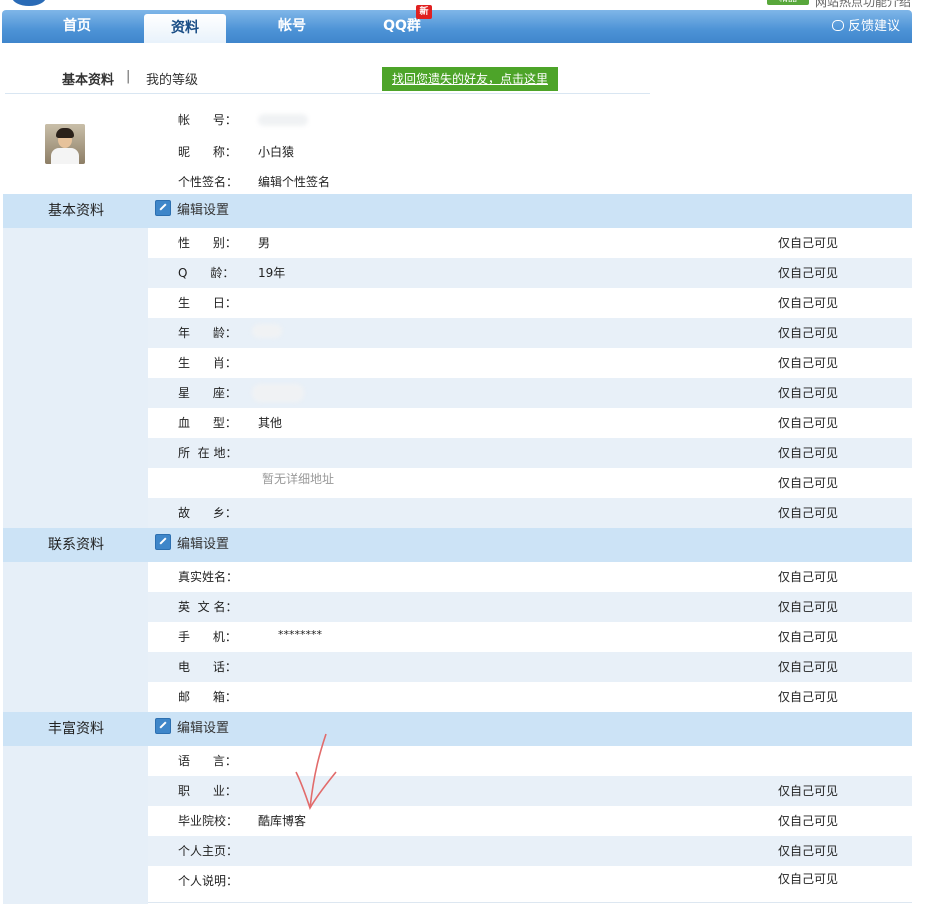 The width and height of the screenshot is (947, 910). Describe the element at coordinates (530, 881) in the screenshot. I see `profile-row: 个人说明： 仅自己可见` at that location.